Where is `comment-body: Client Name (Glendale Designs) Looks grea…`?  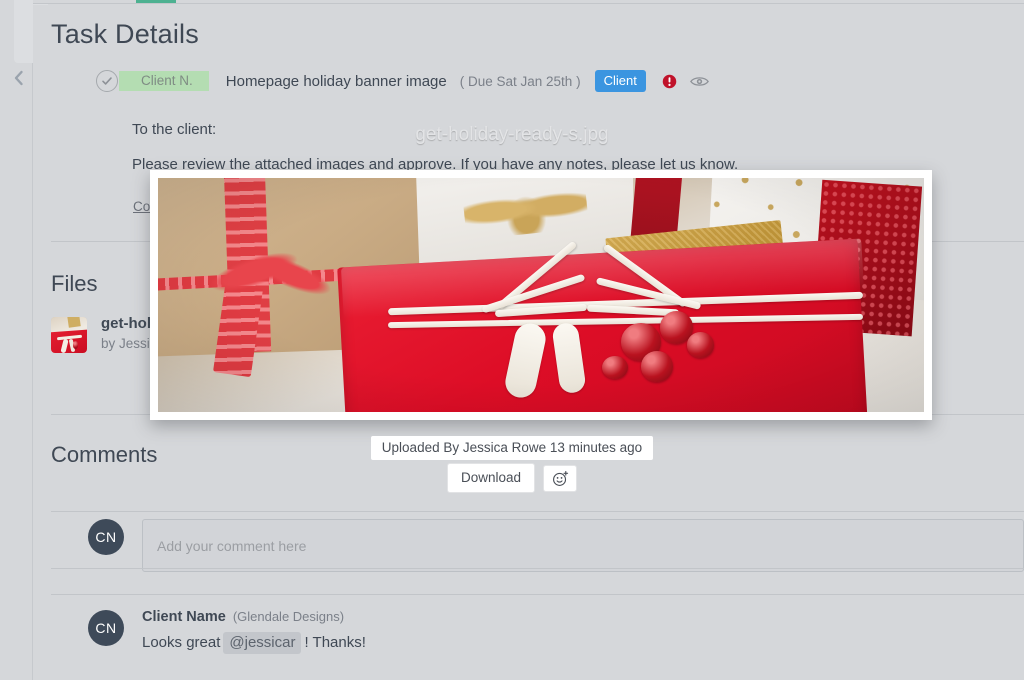
comment-body: Client Name (Glendale Designs) Looks grea… is located at coordinates (254, 631).